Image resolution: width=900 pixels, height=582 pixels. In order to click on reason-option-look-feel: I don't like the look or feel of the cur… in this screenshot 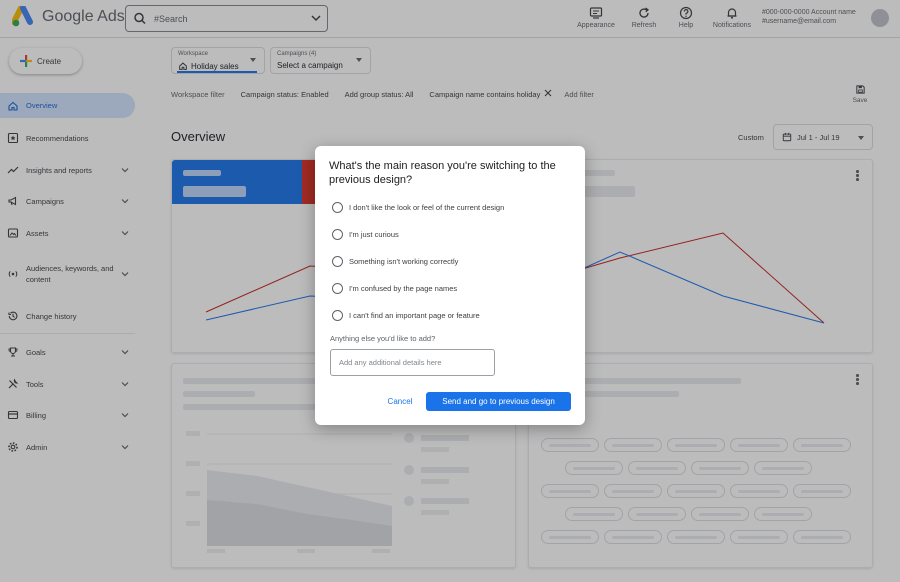, I will do `click(418, 207)`.